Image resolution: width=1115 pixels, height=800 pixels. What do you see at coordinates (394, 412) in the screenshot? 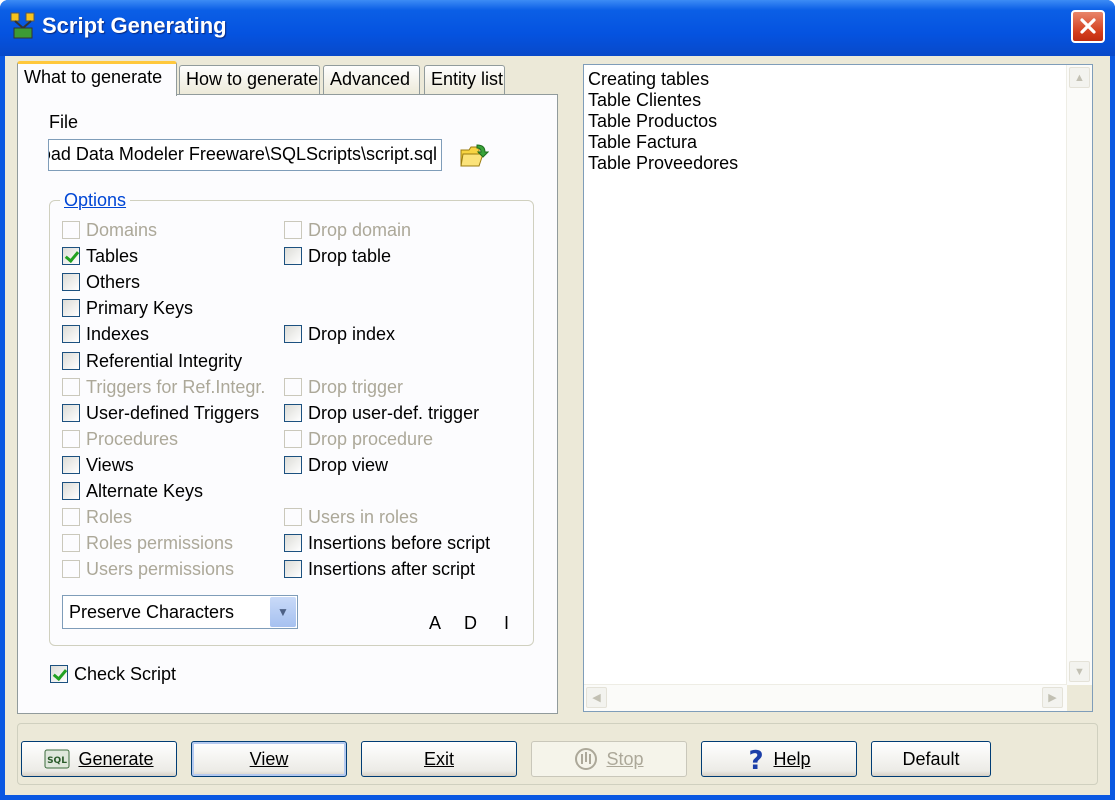
I see `checkbox-label: Drop user-def. trigger` at bounding box center [394, 412].